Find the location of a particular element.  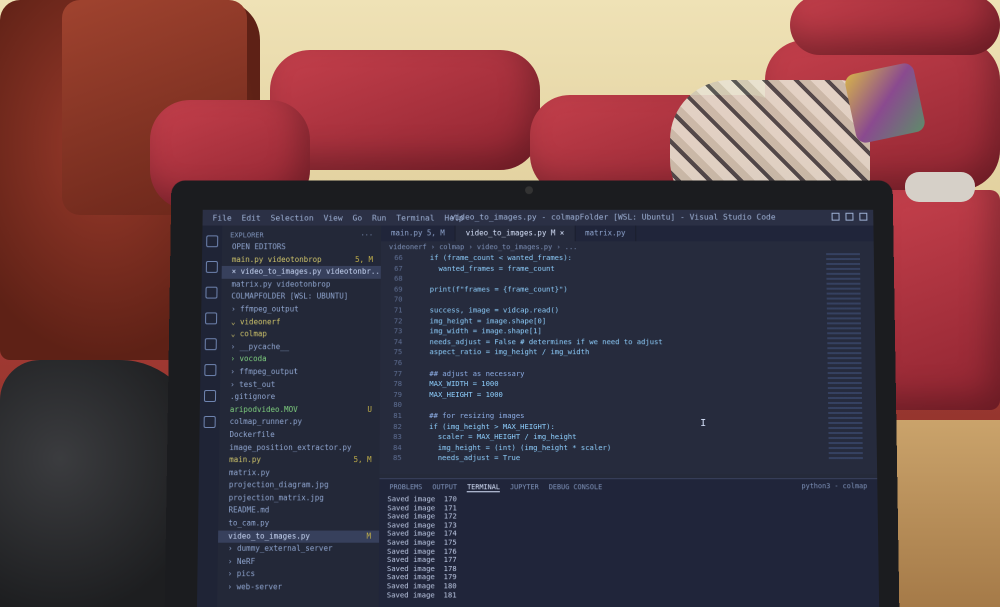

file-tree-item: › test_out is located at coordinates (300, 385).